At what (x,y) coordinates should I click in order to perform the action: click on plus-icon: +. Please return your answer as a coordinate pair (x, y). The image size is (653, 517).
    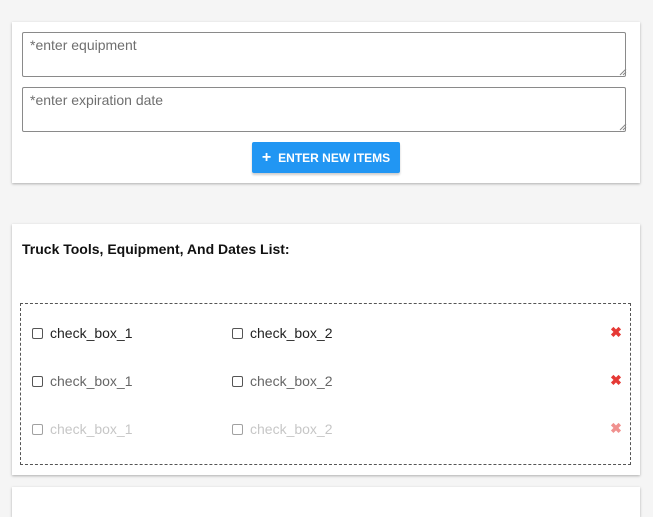
    Looking at the image, I should click on (266, 157).